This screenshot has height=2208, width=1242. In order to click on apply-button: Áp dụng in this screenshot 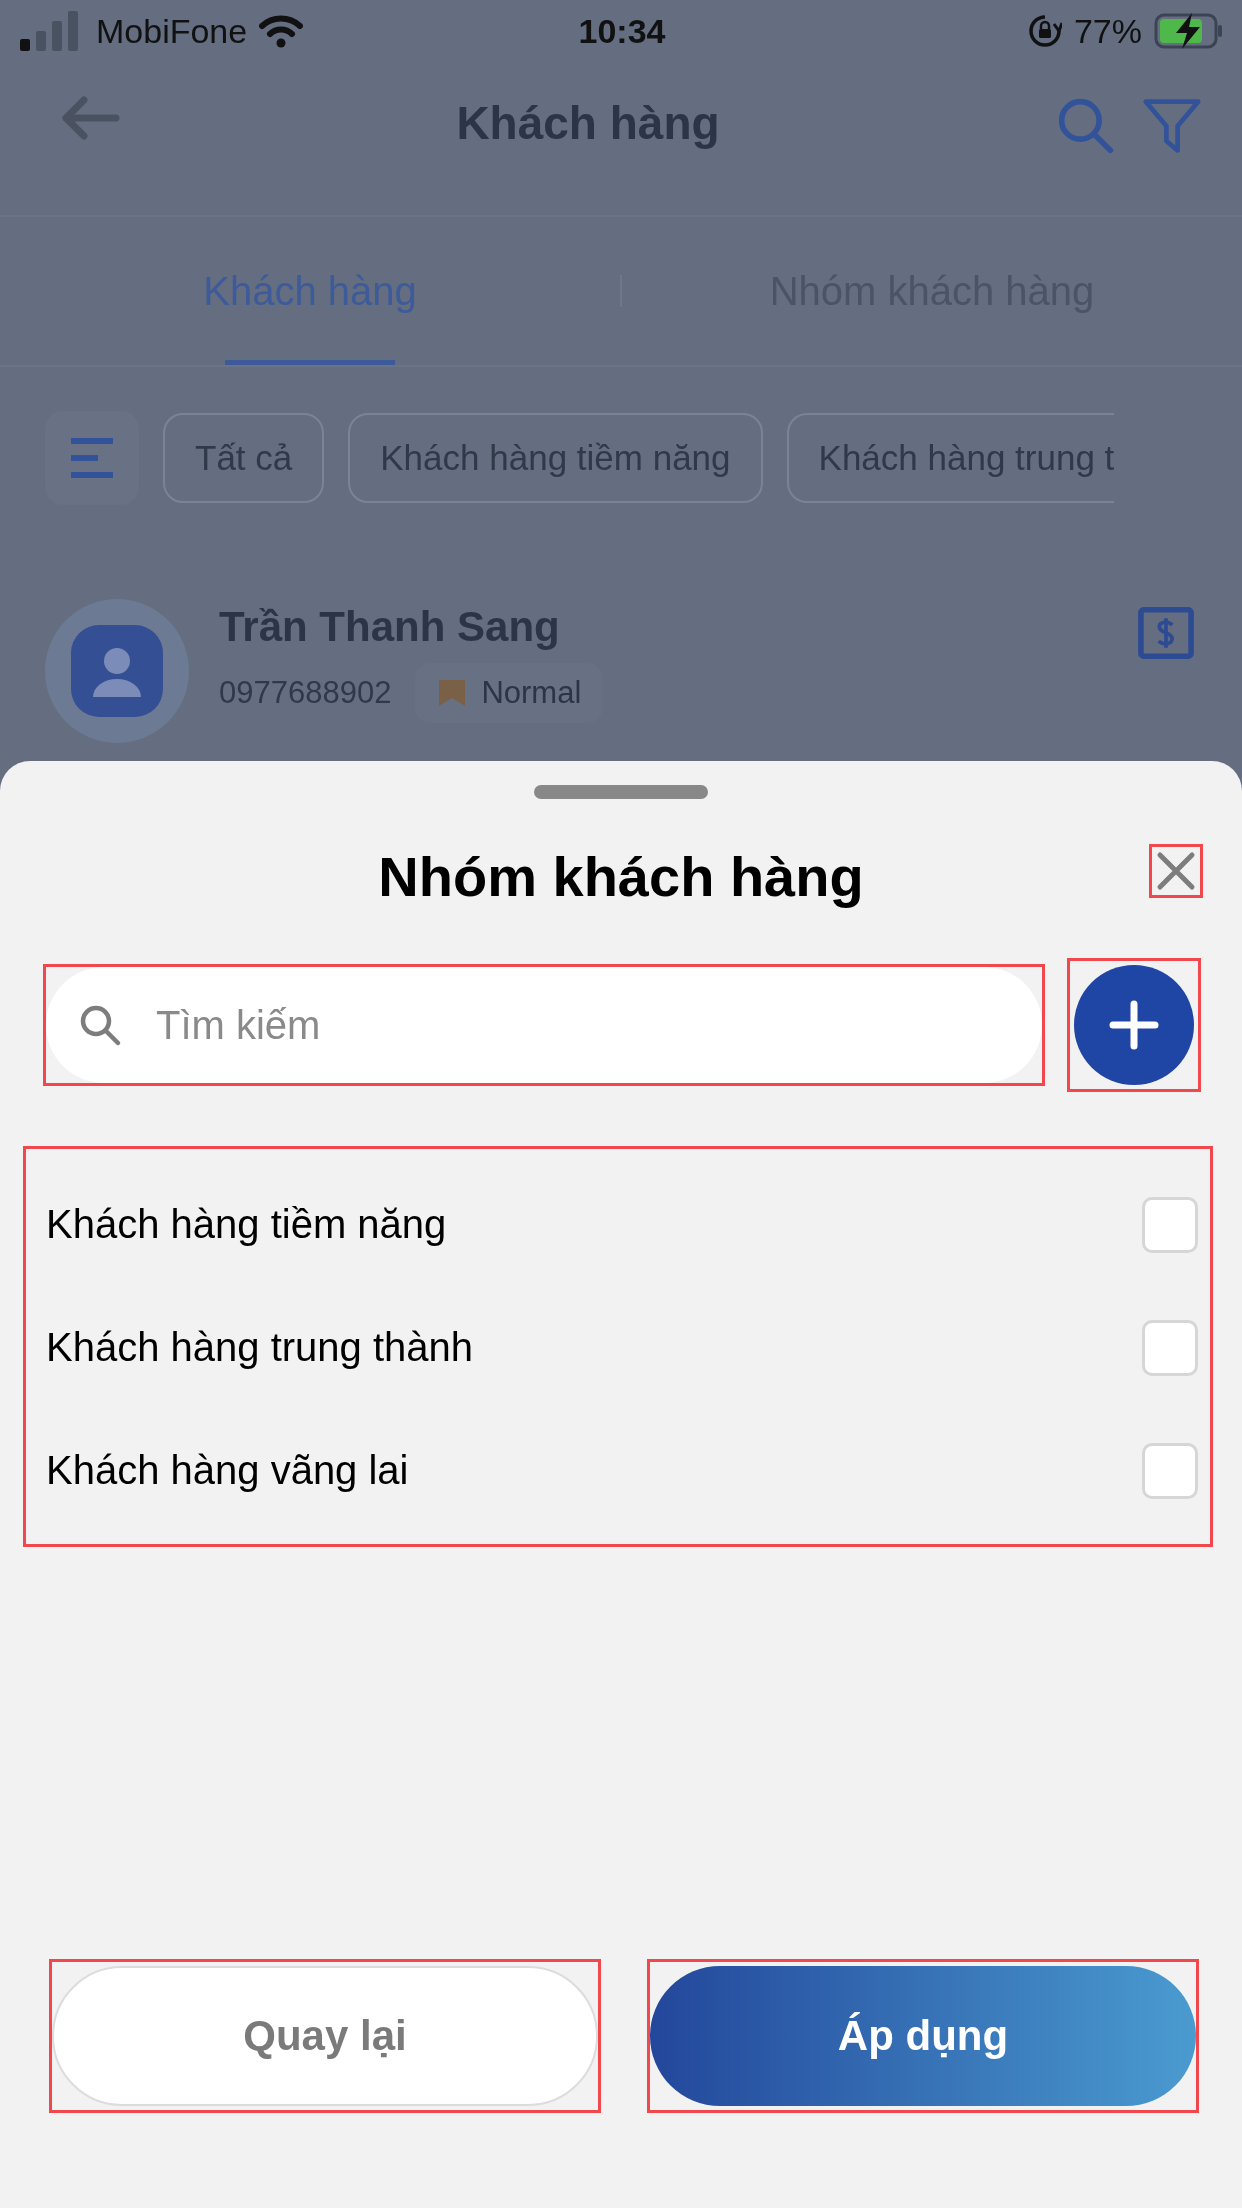, I will do `click(923, 2036)`.